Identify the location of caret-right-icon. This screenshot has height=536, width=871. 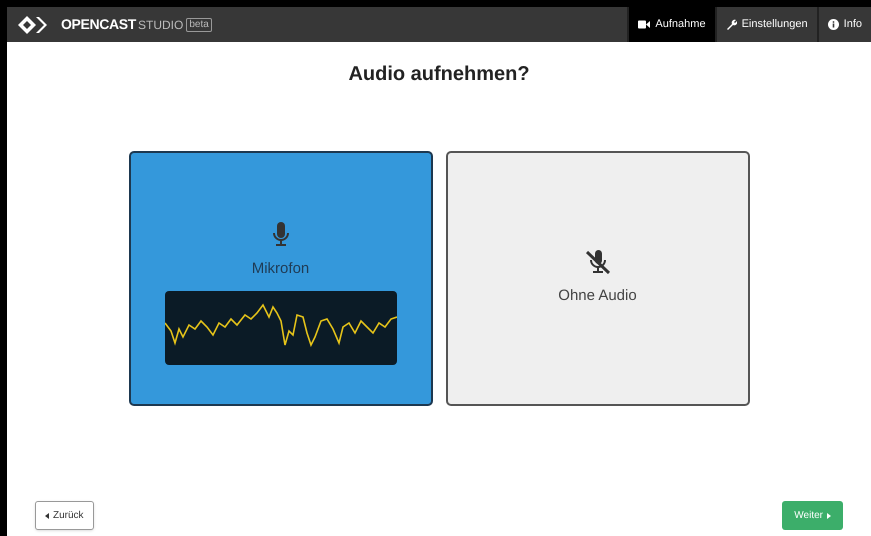
(829, 515).